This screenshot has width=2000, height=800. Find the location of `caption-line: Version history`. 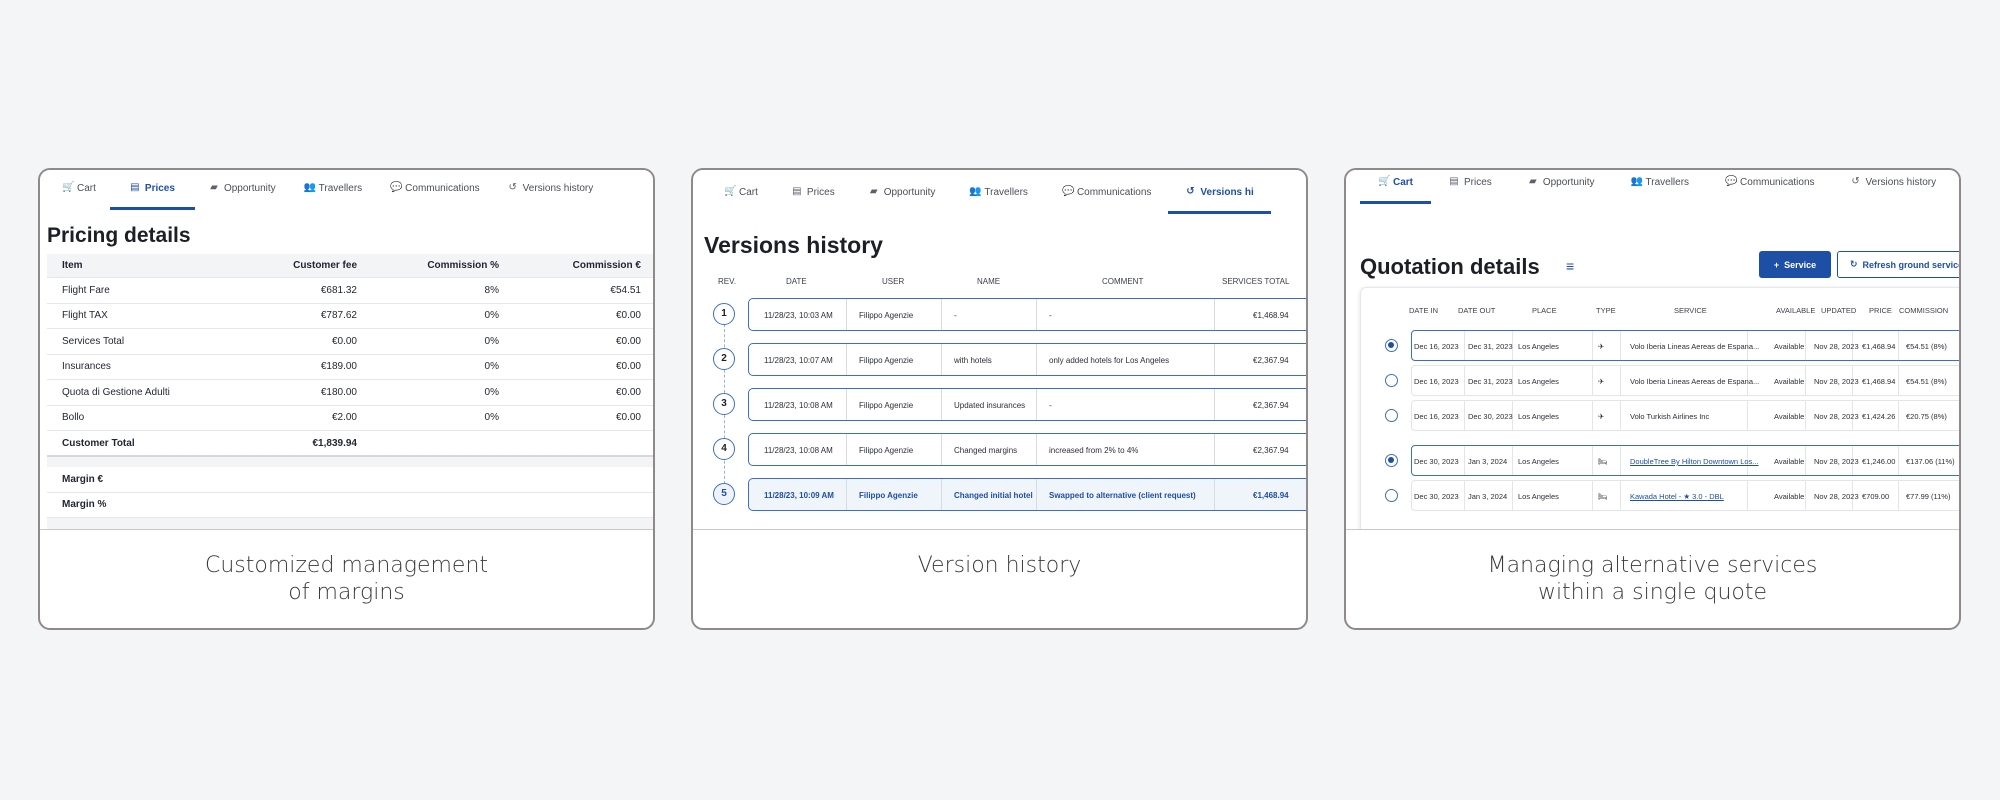

caption-line: Version history is located at coordinates (999, 565).